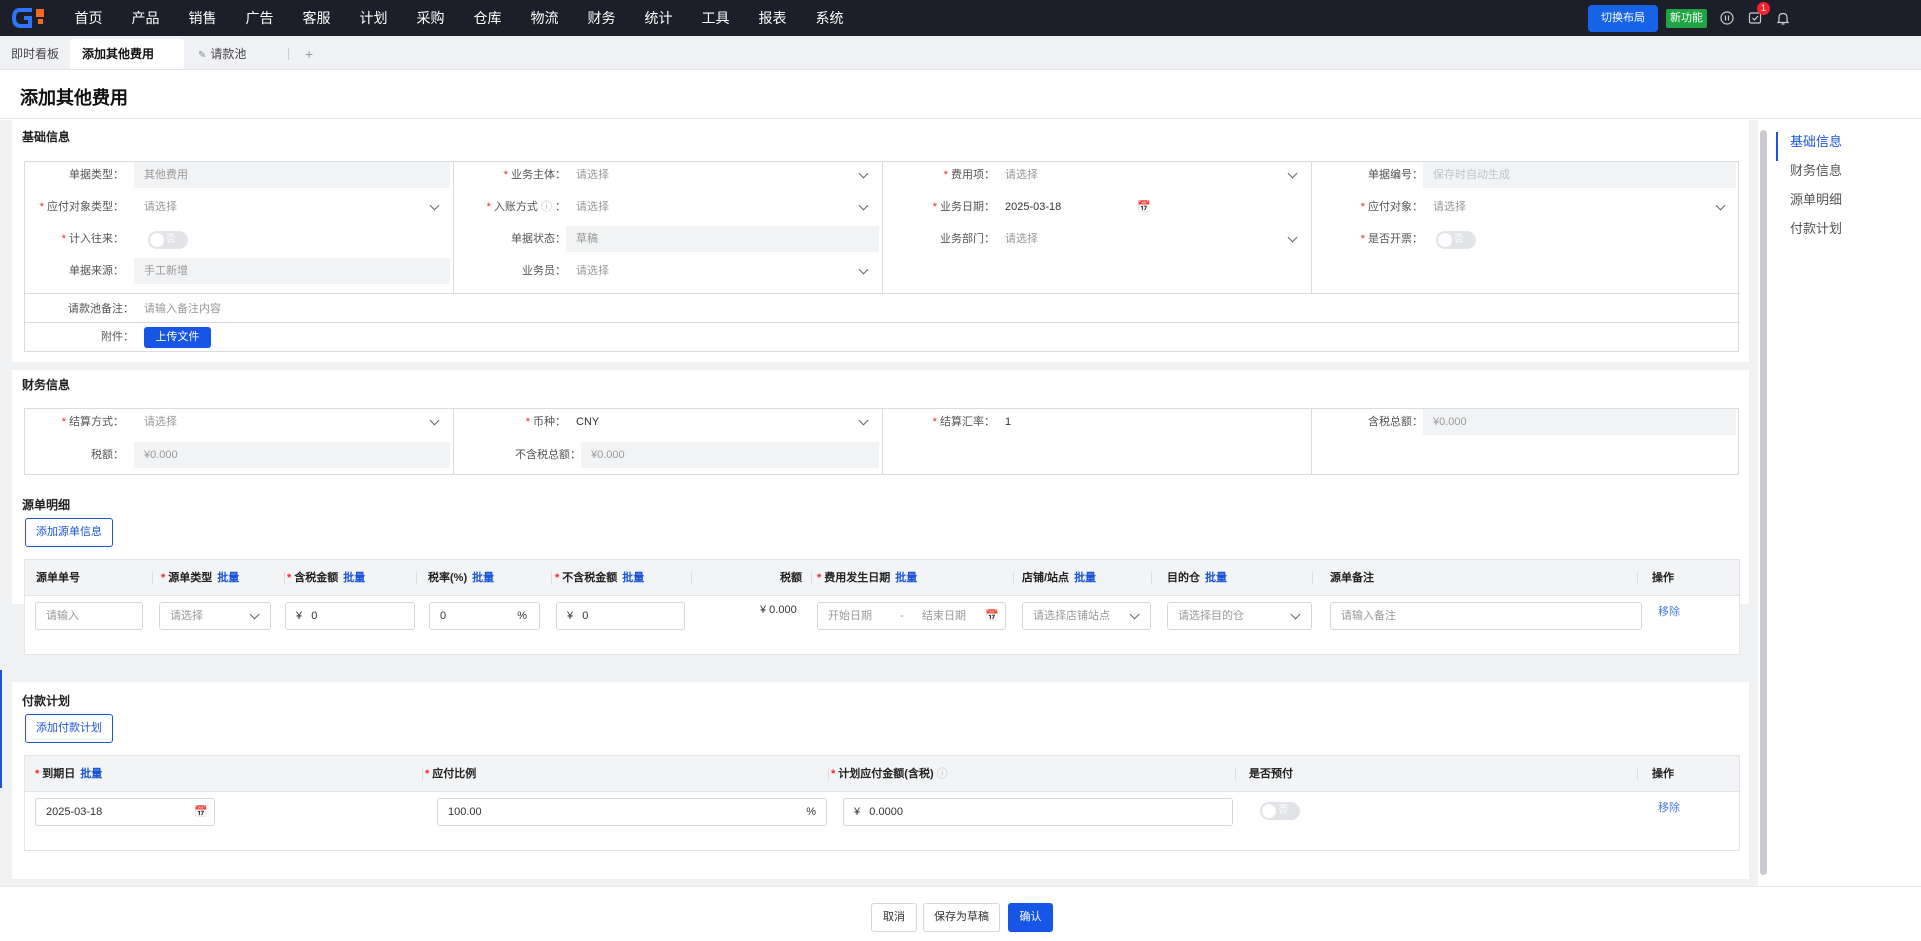 The image size is (1921, 941). I want to click on untaxed-amount-input: ¥ 0, so click(620, 616).